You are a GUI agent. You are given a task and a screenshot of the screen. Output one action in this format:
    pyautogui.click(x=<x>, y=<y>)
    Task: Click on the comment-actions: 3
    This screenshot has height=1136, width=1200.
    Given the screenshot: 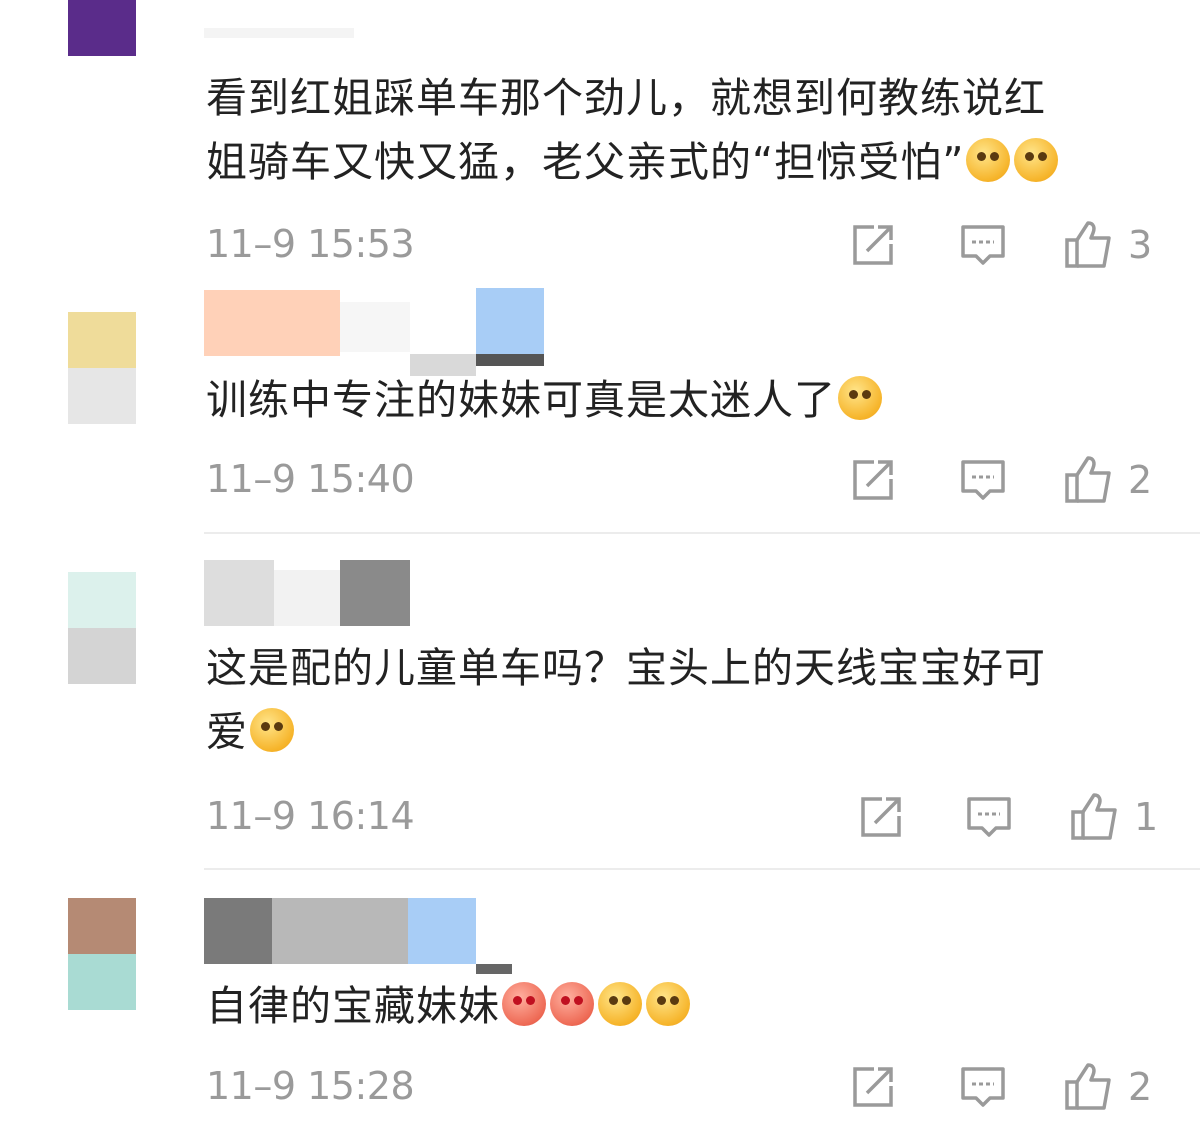 What is the action you would take?
    pyautogui.click(x=1005, y=245)
    